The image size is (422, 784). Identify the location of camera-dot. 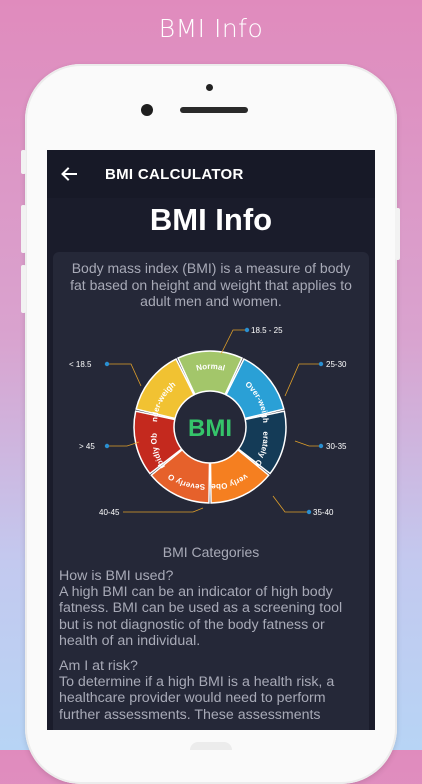
(209, 87).